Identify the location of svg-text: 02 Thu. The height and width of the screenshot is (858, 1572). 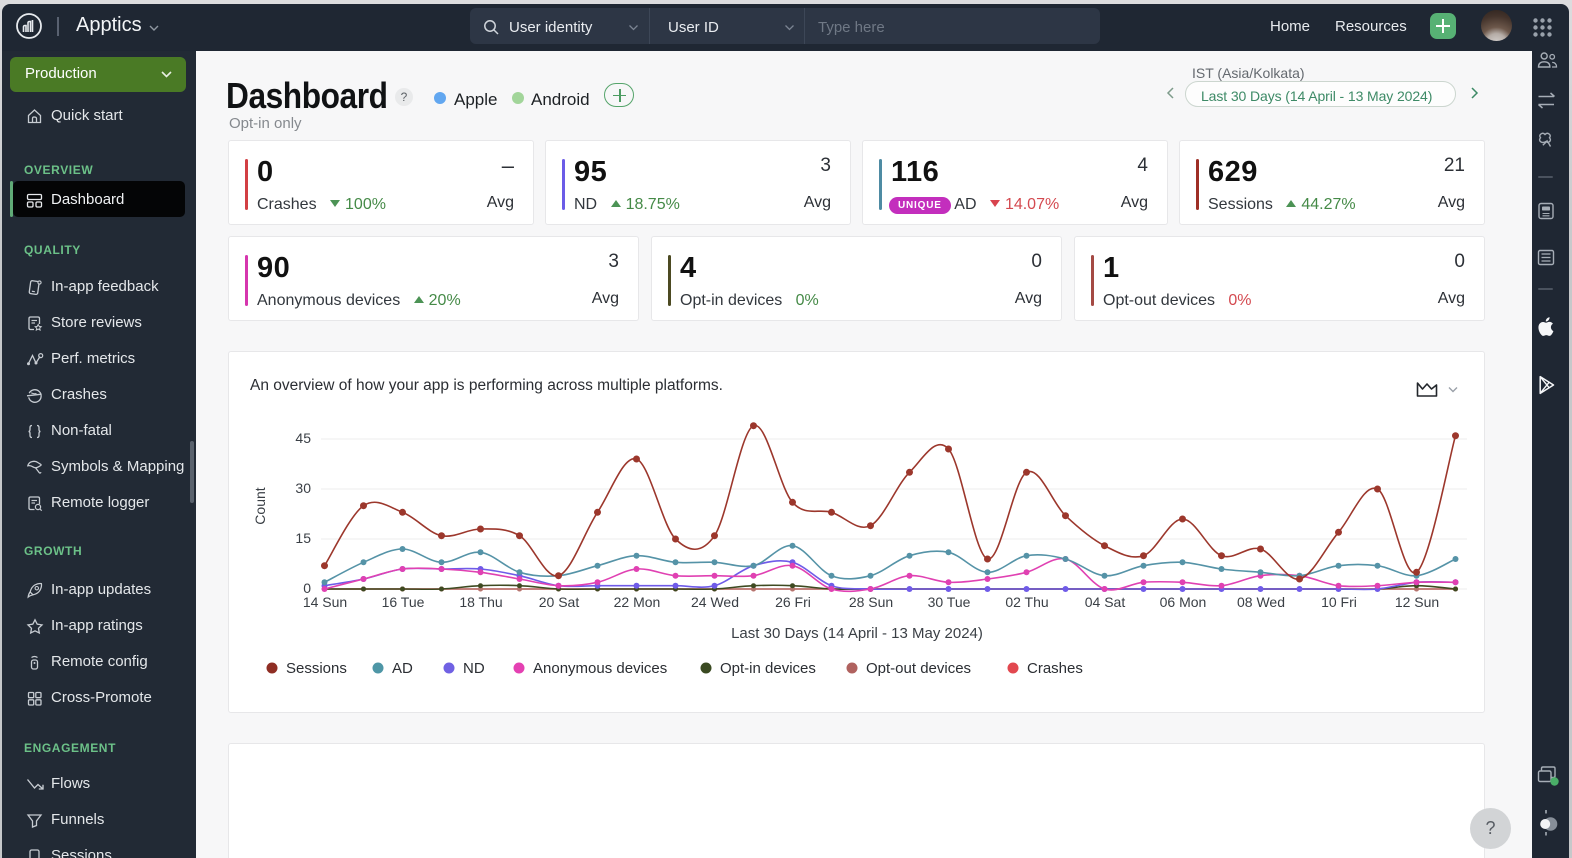
(1026, 602).